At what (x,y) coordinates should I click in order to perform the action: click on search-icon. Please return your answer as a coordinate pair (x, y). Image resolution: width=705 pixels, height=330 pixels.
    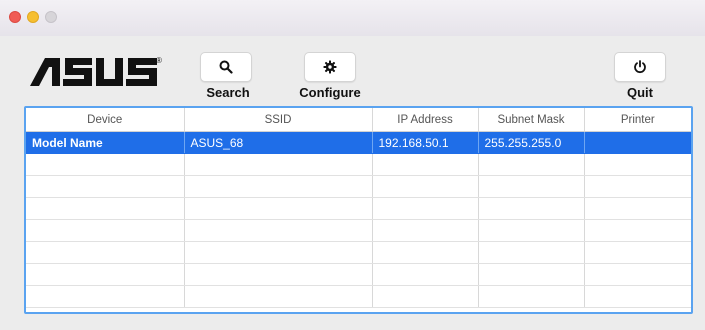
    Looking at the image, I should click on (226, 67).